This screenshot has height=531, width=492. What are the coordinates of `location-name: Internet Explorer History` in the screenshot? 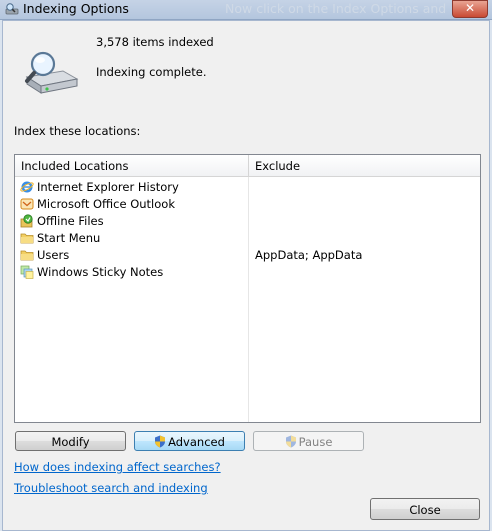 It's located at (108, 187).